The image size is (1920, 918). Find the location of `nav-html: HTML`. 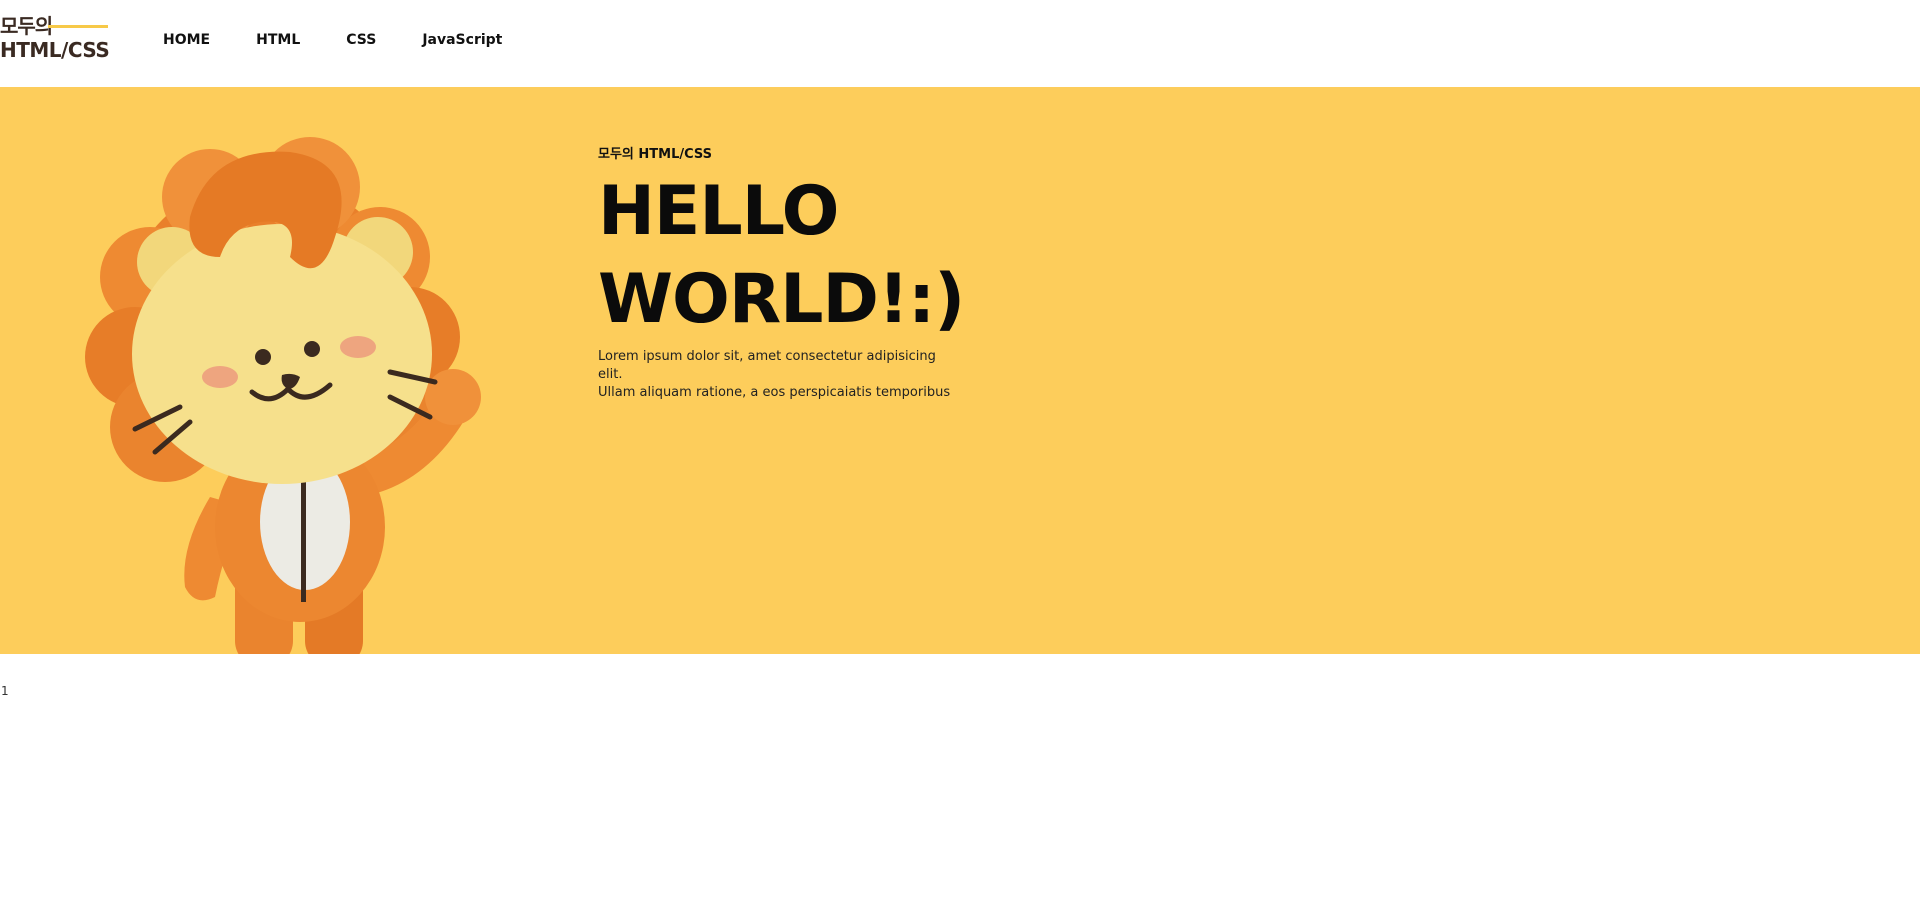

nav-html: HTML is located at coordinates (278, 40).